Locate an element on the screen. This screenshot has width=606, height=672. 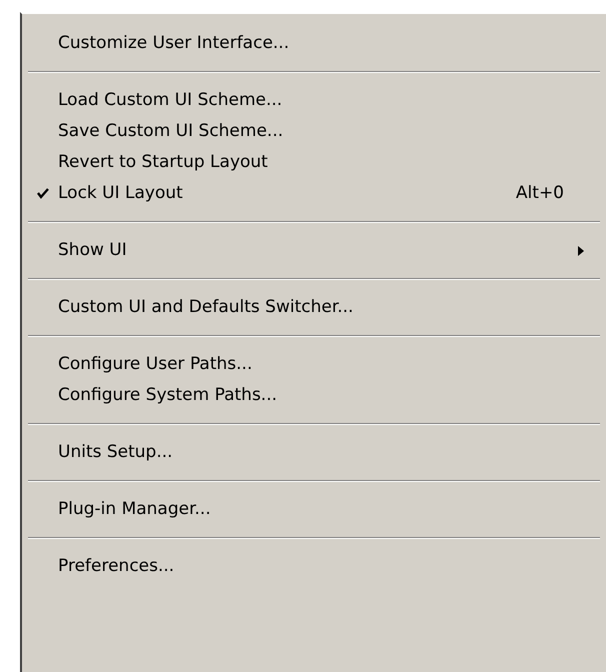
submenu-arrow-icon is located at coordinates (581, 251).